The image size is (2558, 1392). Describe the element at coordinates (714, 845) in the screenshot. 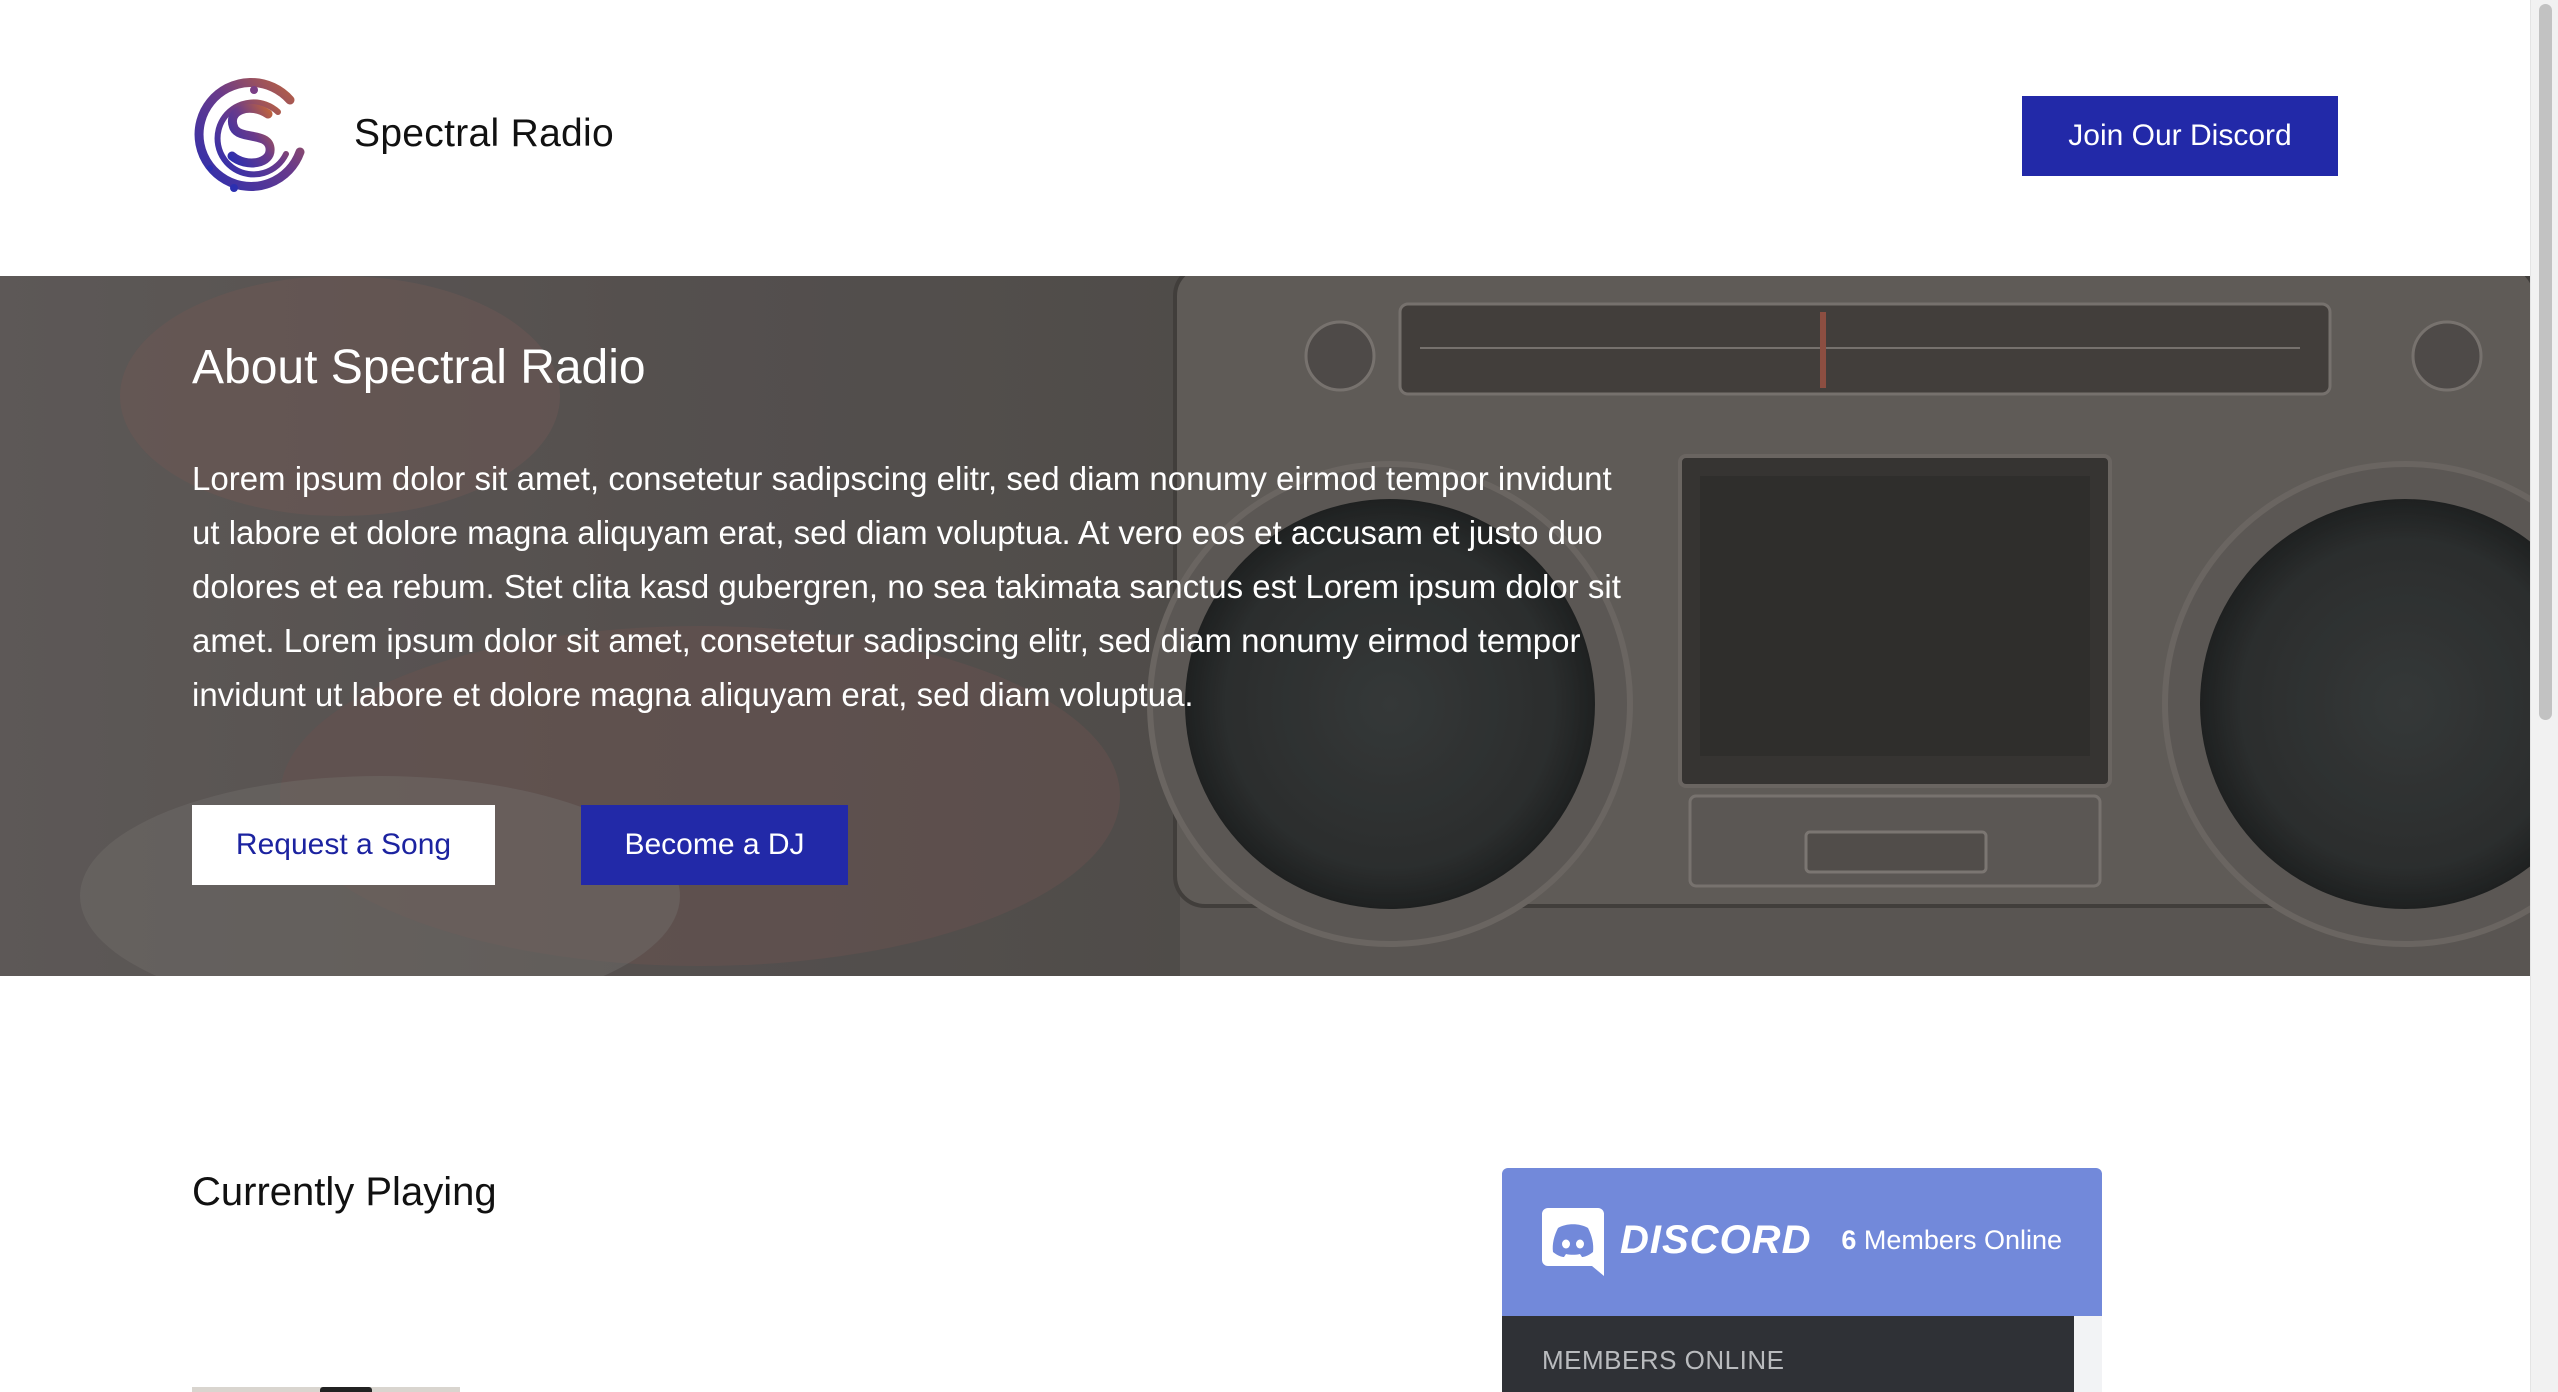

I see `become-dj-button: Become a DJ` at that location.